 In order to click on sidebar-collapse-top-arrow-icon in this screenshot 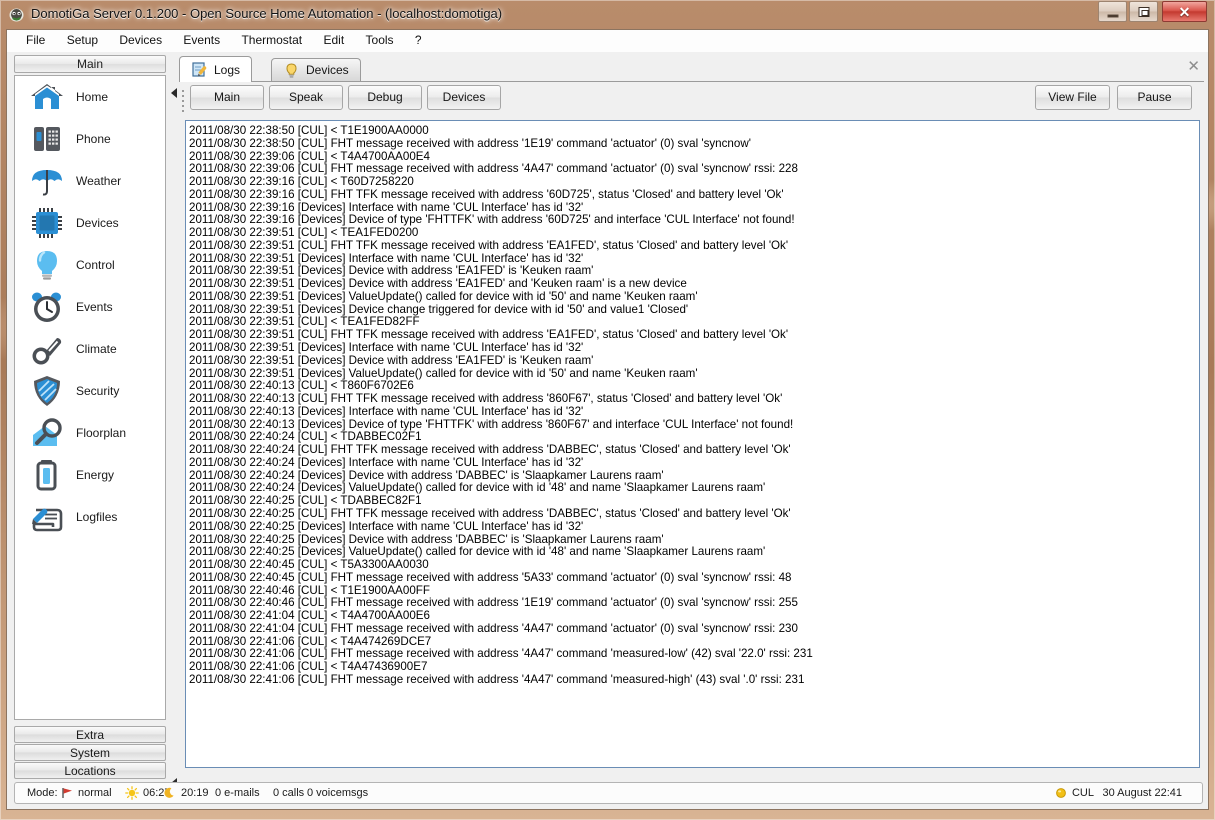, I will do `click(174, 93)`.